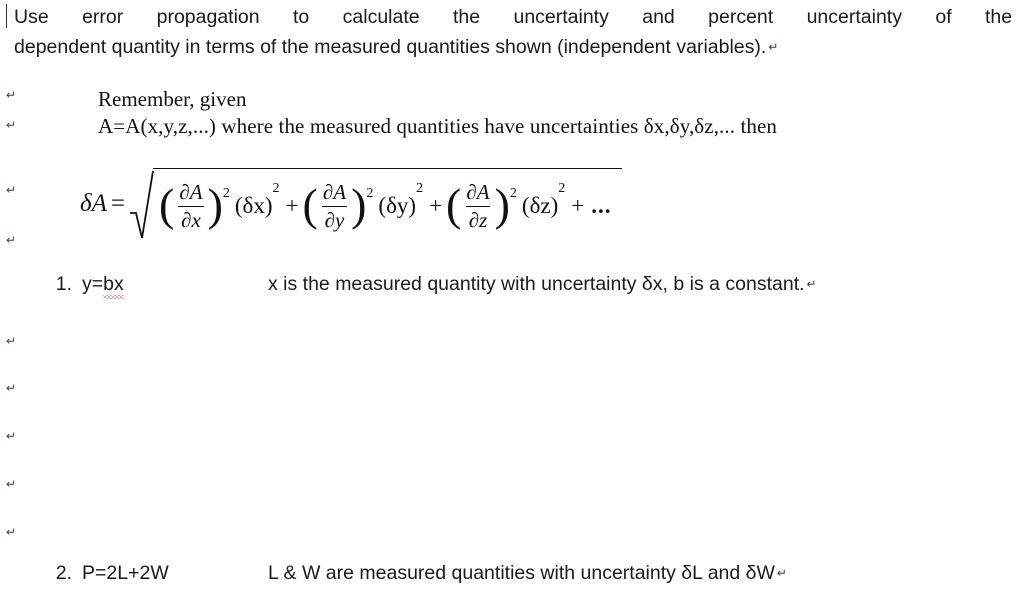  I want to click on delta-x-term: (δx)2, so click(258, 200).